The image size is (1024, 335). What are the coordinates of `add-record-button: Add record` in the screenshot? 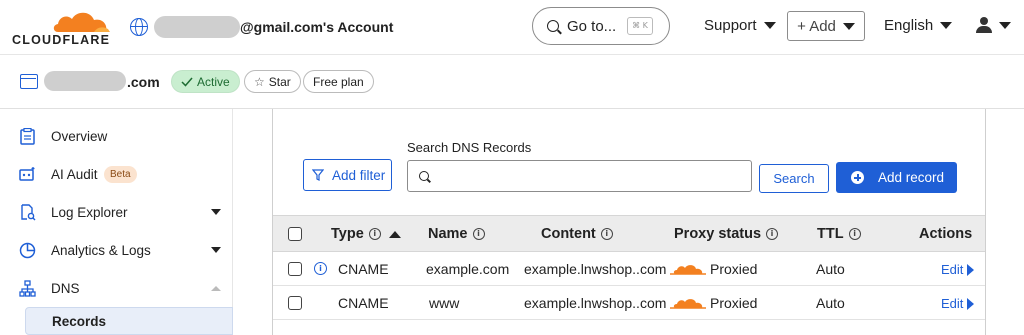 It's located at (896, 177).